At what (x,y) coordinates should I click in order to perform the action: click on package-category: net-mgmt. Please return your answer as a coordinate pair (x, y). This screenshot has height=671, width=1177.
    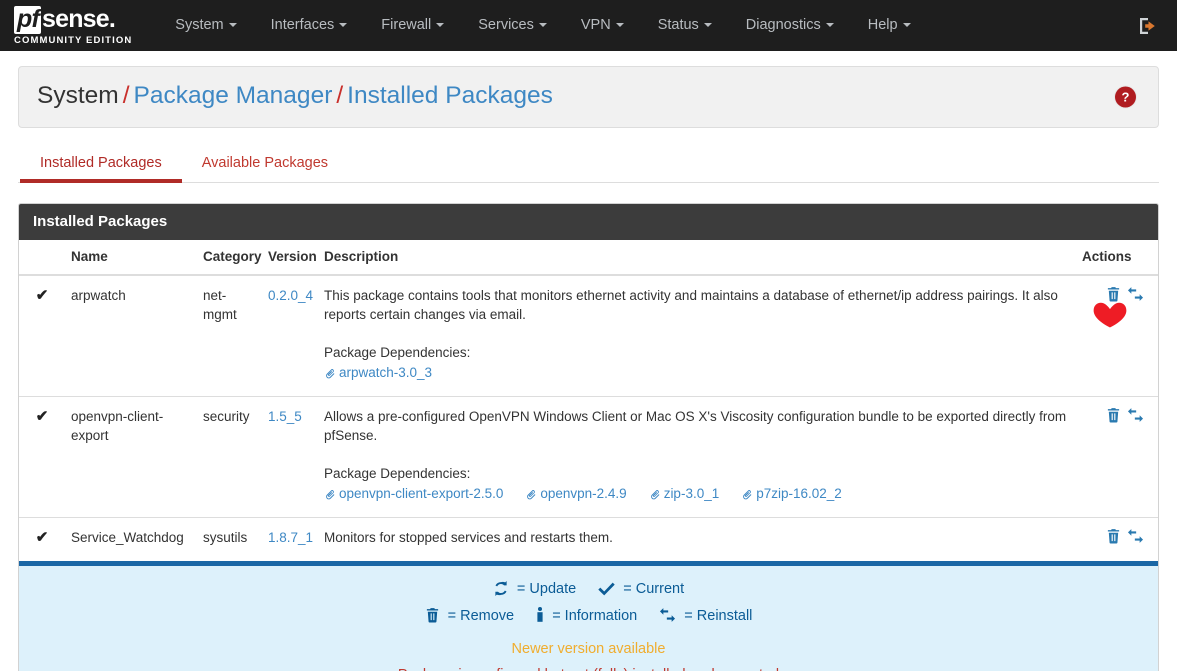
    Looking at the image, I should click on (220, 305).